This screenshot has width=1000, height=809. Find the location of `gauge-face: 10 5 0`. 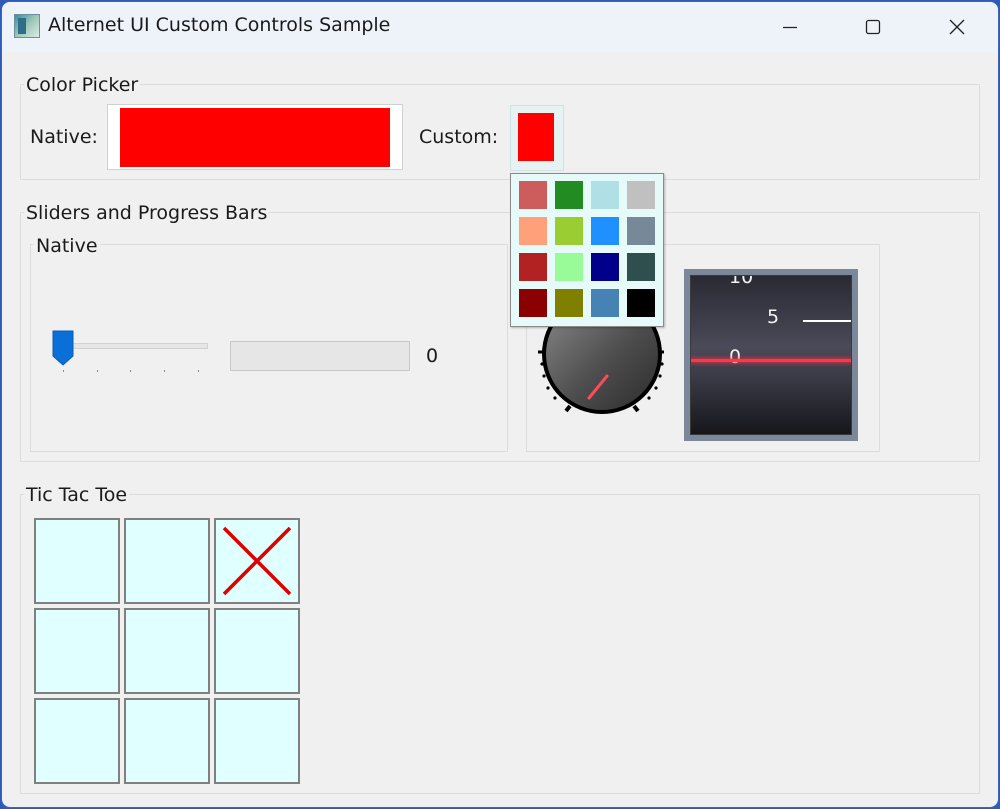

gauge-face: 10 5 0 is located at coordinates (771, 355).